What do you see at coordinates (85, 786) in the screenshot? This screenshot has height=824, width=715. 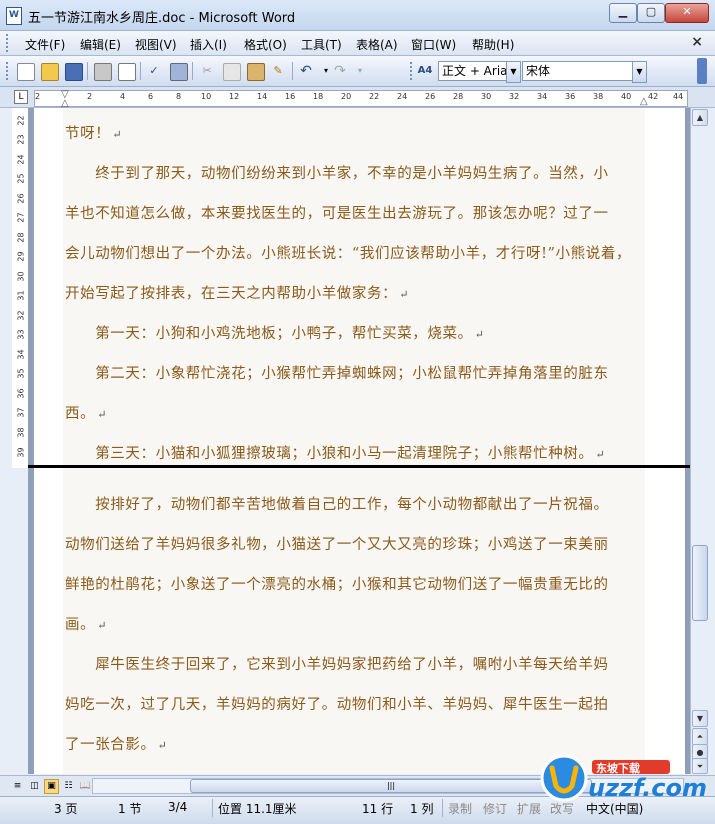 I see `reading-layout-view-icon: 📖` at bounding box center [85, 786].